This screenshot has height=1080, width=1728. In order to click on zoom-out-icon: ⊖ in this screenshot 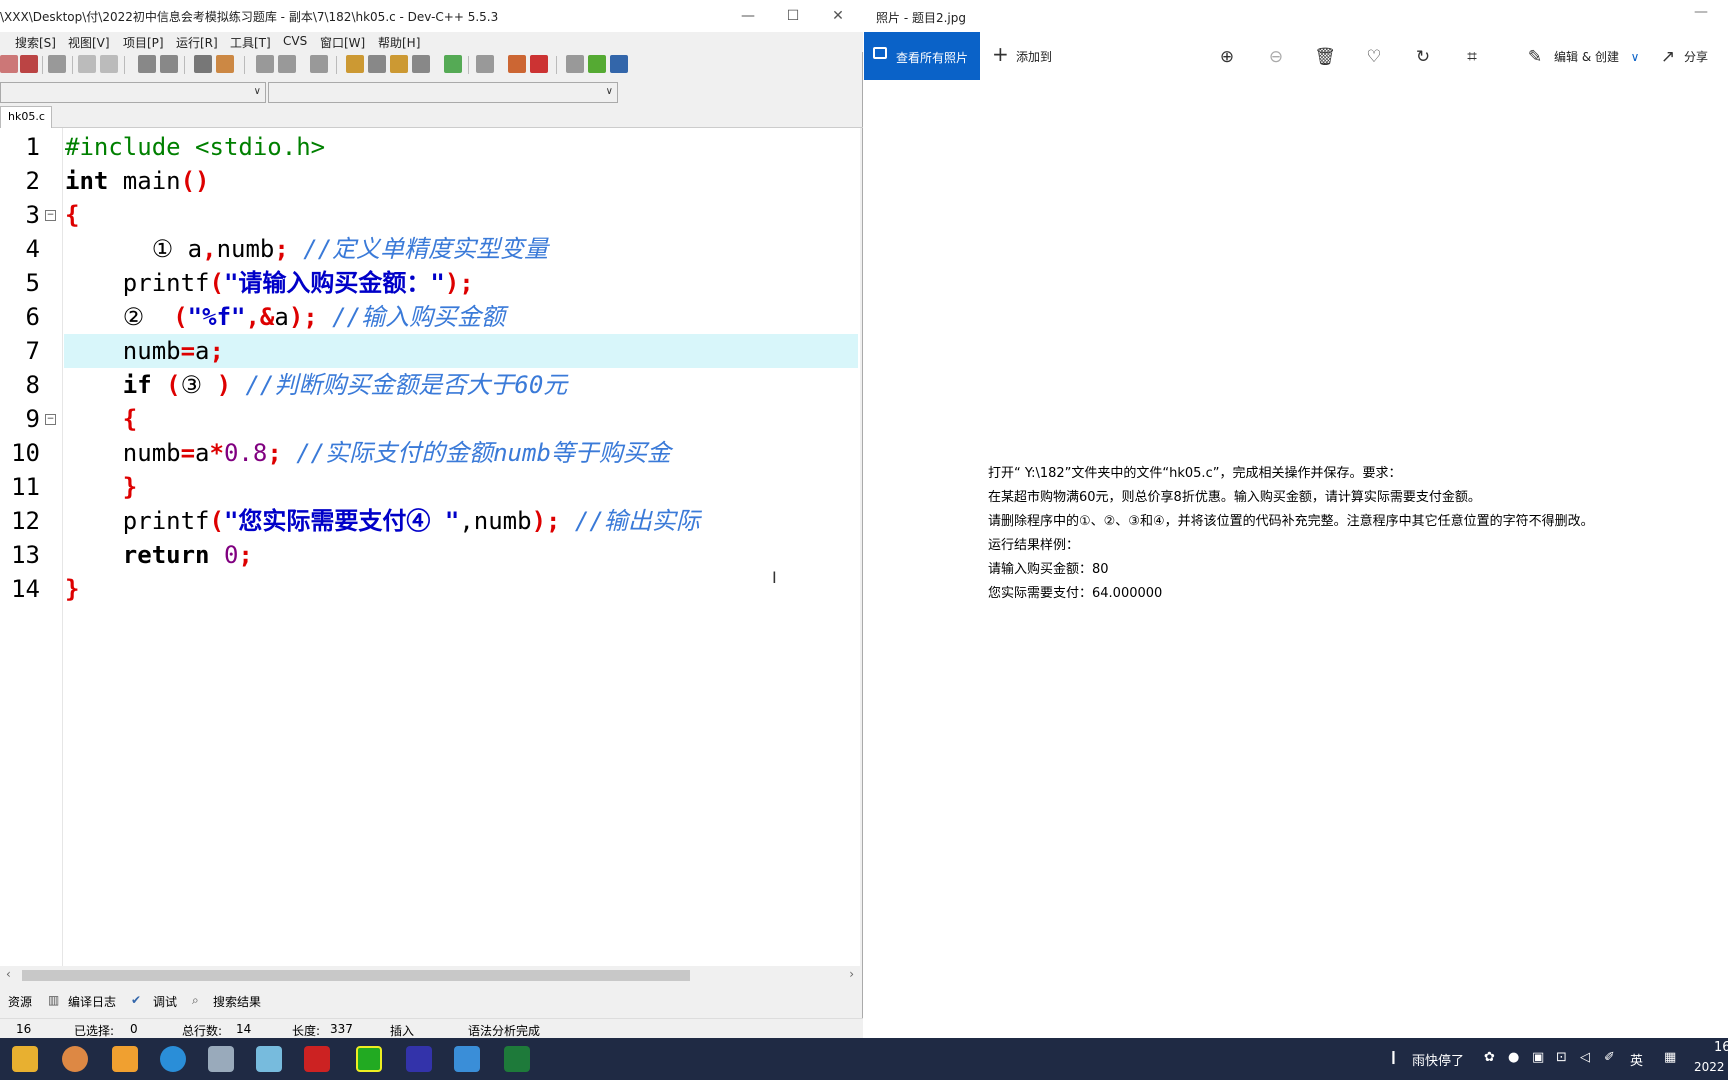, I will do `click(1276, 57)`.